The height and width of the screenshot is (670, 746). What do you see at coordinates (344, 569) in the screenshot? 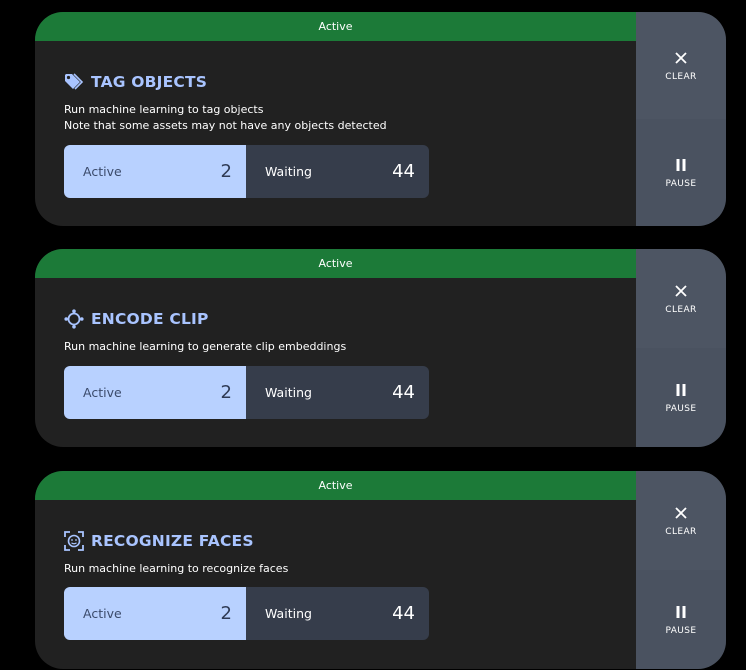
I see `job-description: Run machine learning to recognize faces` at bounding box center [344, 569].